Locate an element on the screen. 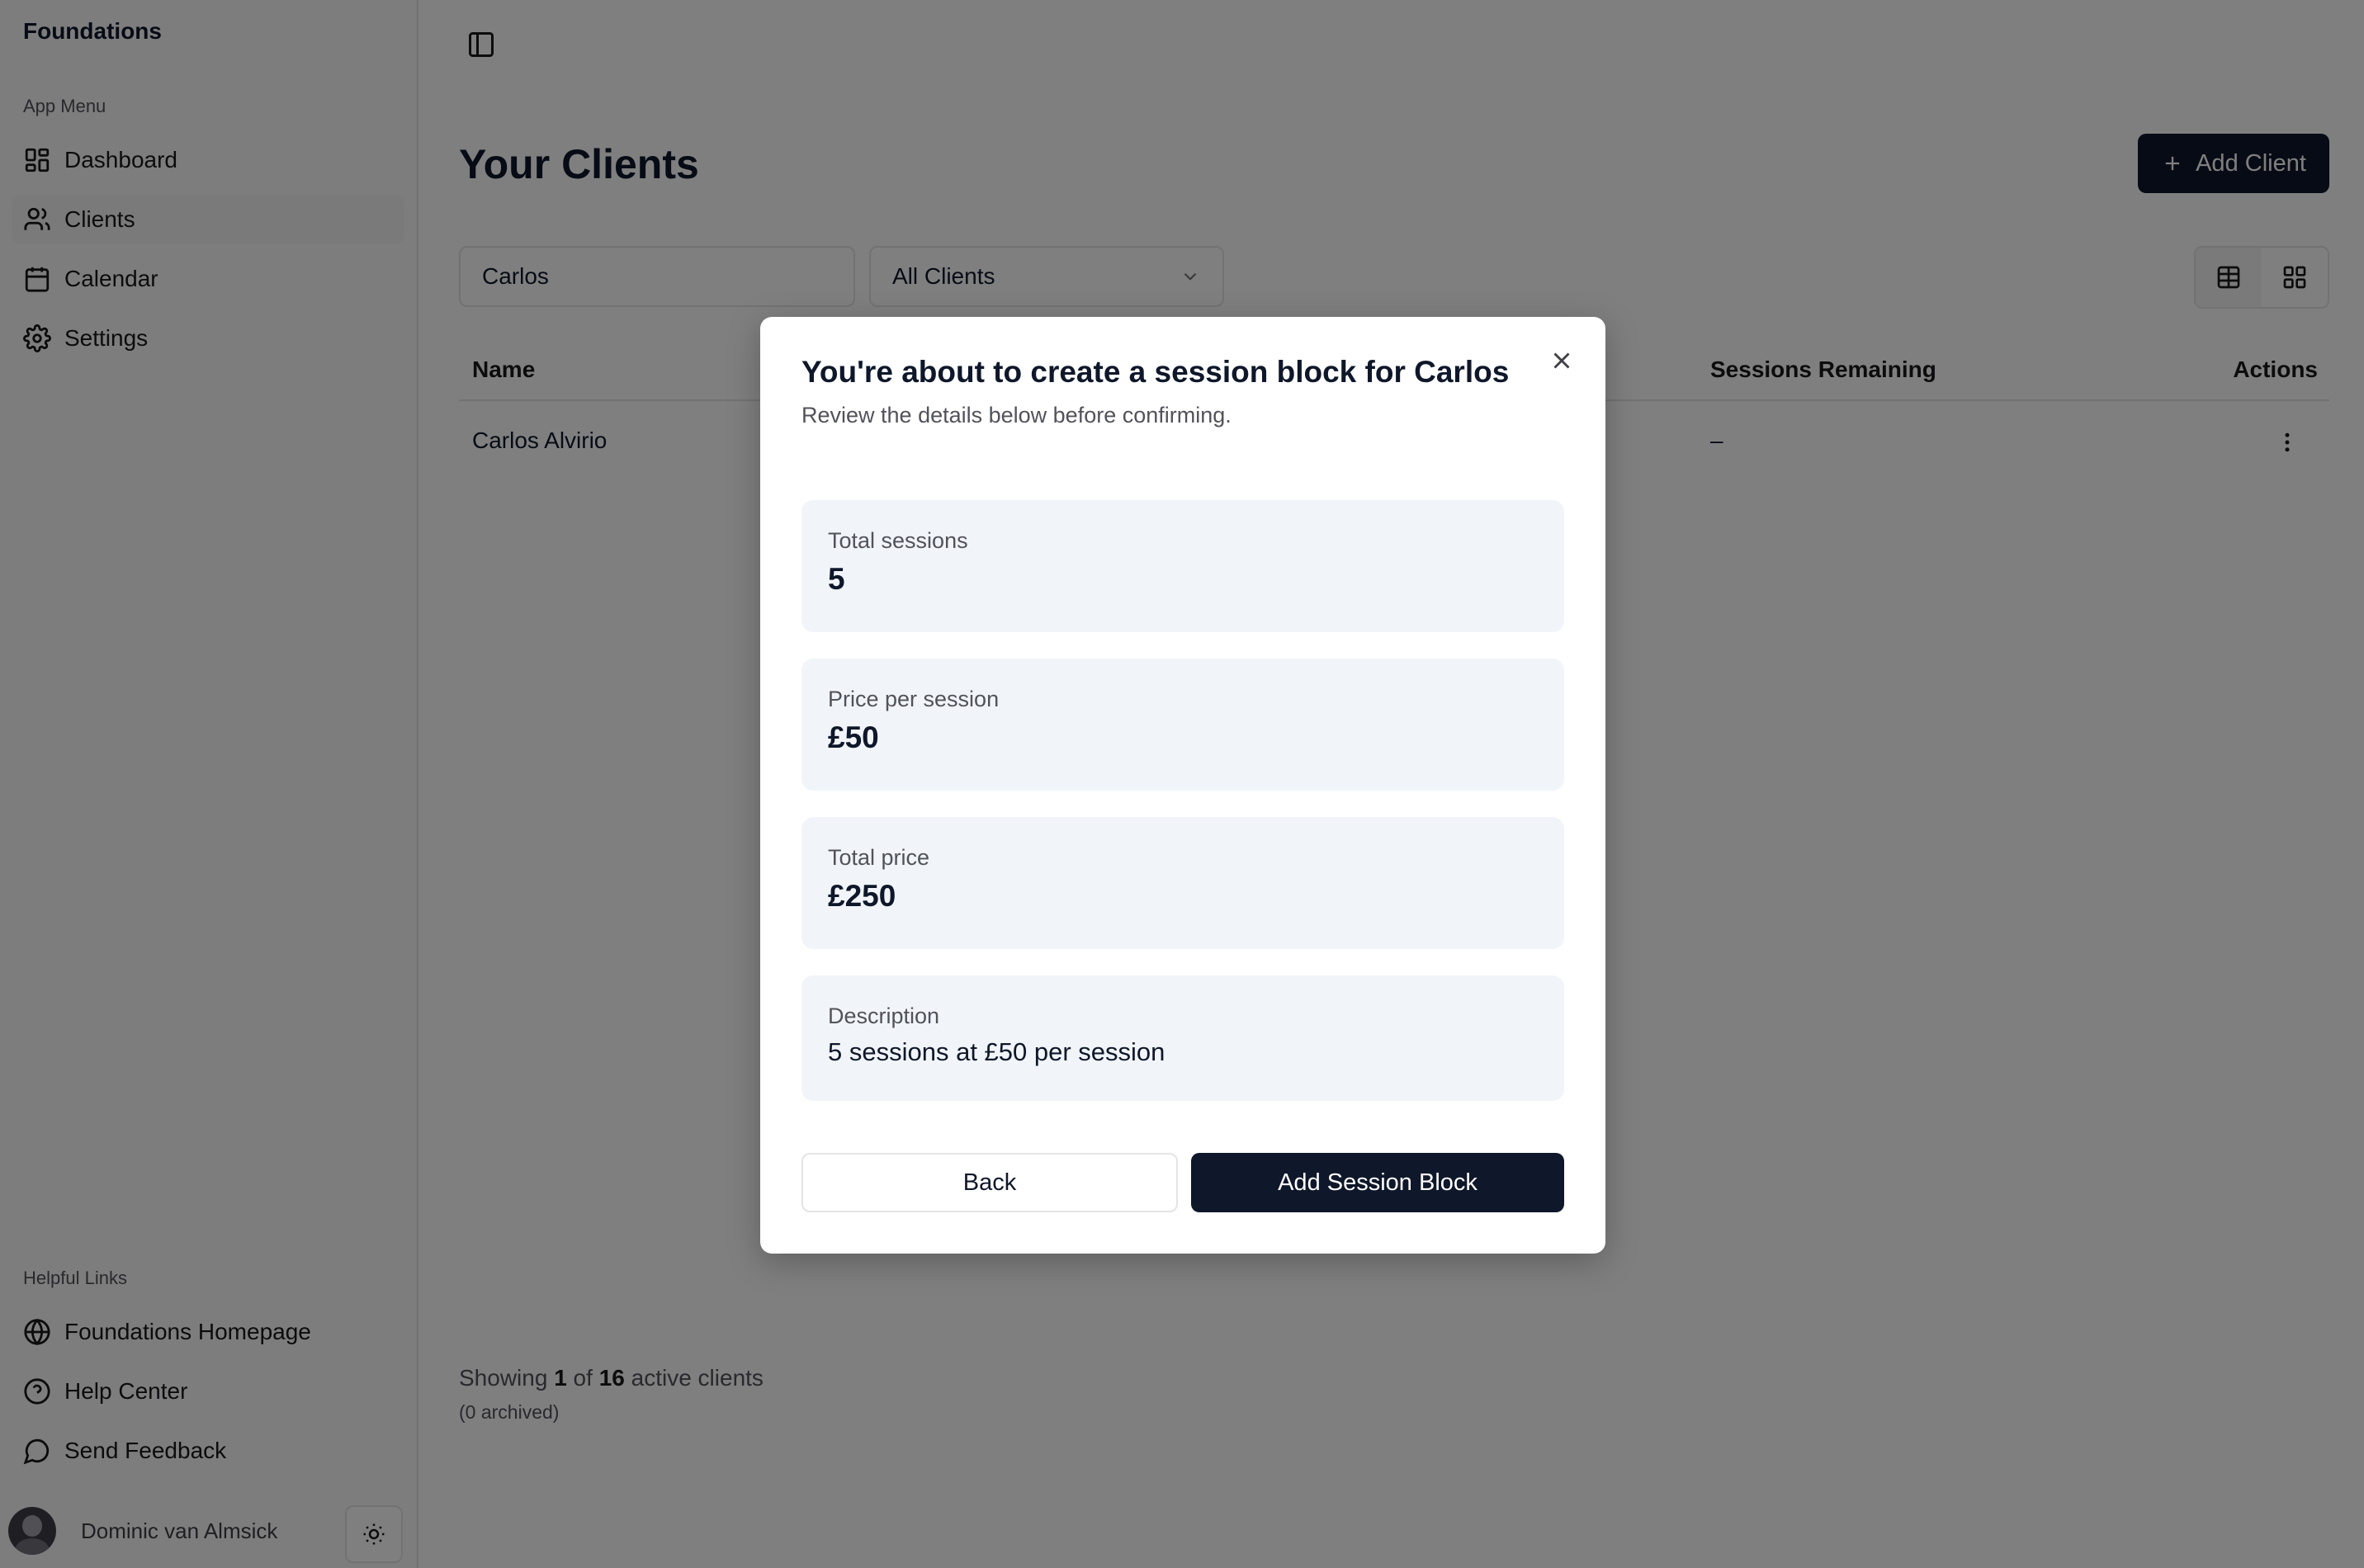 The width and height of the screenshot is (2364, 1568). back-button: Back is located at coordinates (989, 1182).